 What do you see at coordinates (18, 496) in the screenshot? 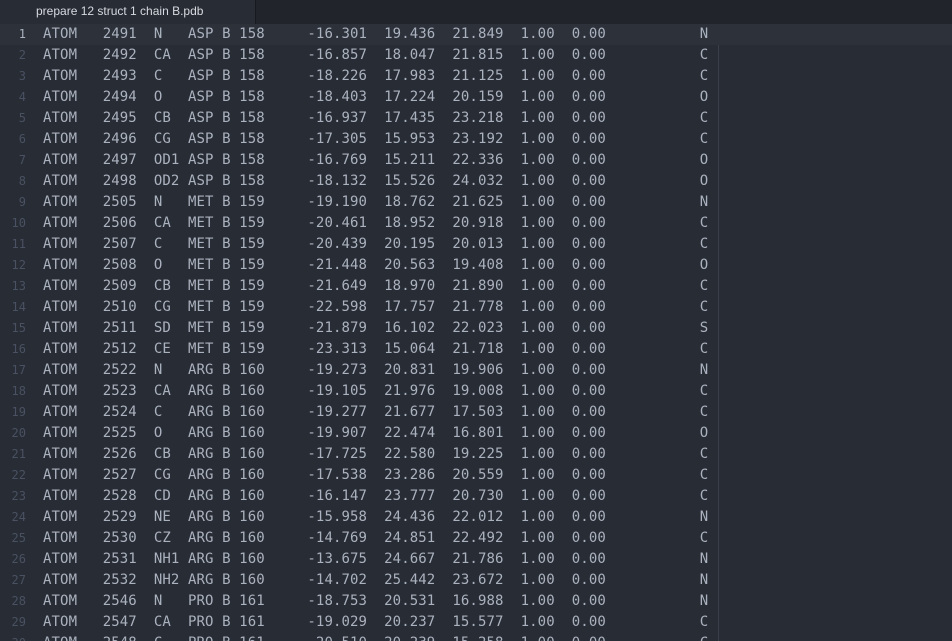
I see `line-number: 23` at bounding box center [18, 496].